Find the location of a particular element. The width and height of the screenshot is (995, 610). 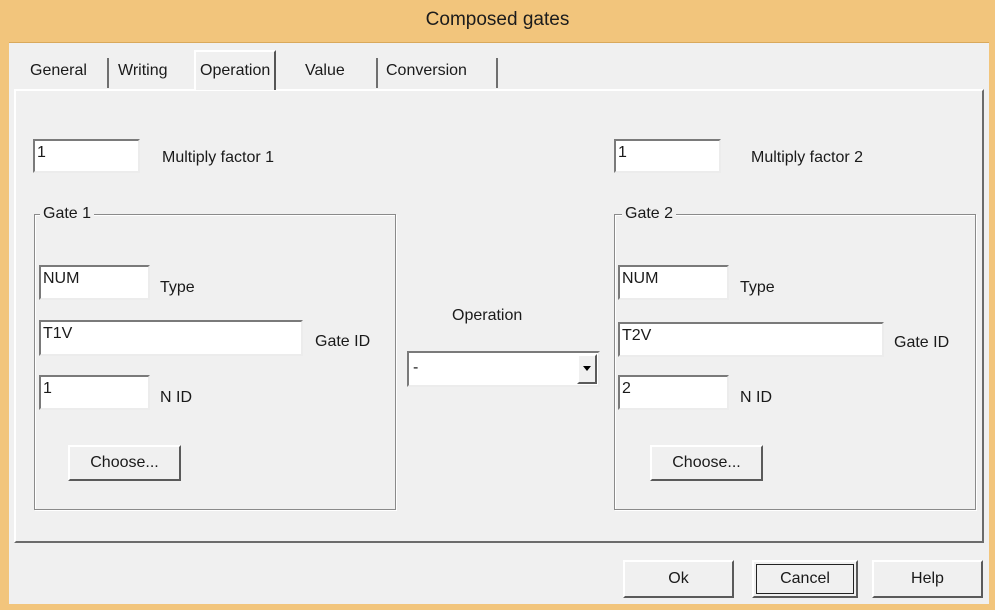

gate-2-type-input: NUM is located at coordinates (673, 282).